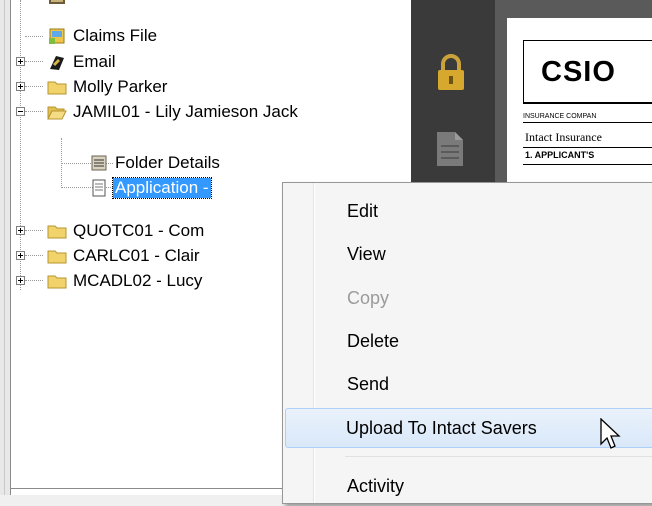 The height and width of the screenshot is (506, 652). Describe the element at coordinates (468, 384) in the screenshot. I see `menu-item-send: Send` at that location.